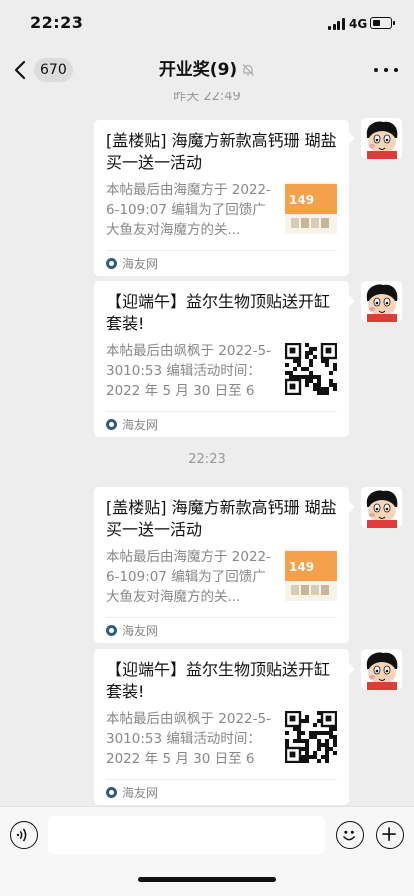  What do you see at coordinates (186, 835) in the screenshot?
I see `message-input` at bounding box center [186, 835].